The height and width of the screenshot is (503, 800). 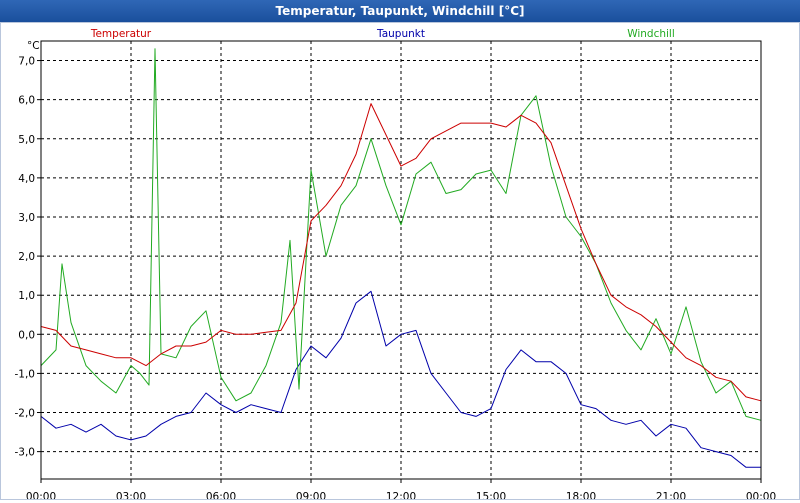 What do you see at coordinates (221, 495) in the screenshot?
I see `x-tick-time-label: 06:00` at bounding box center [221, 495].